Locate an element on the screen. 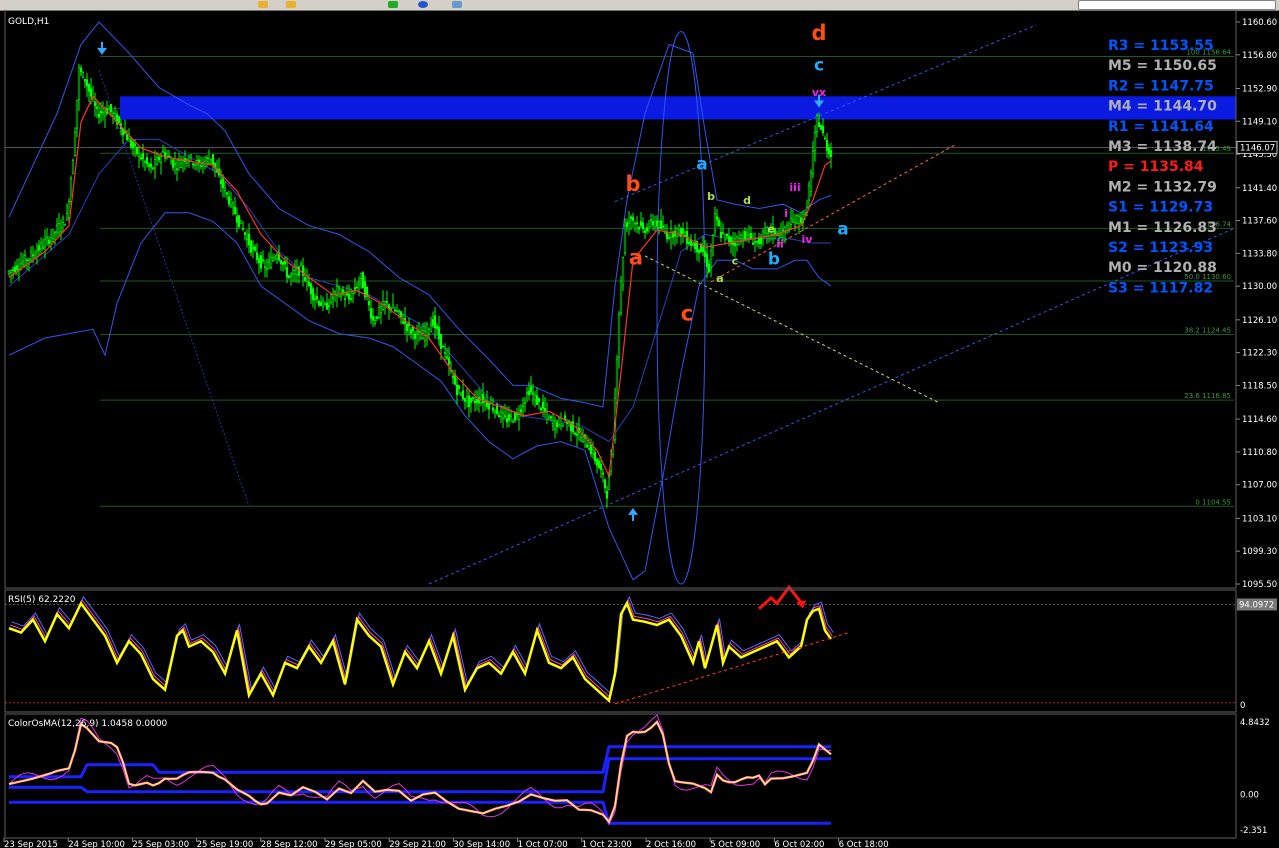  clock-icon is located at coordinates (423, 4).